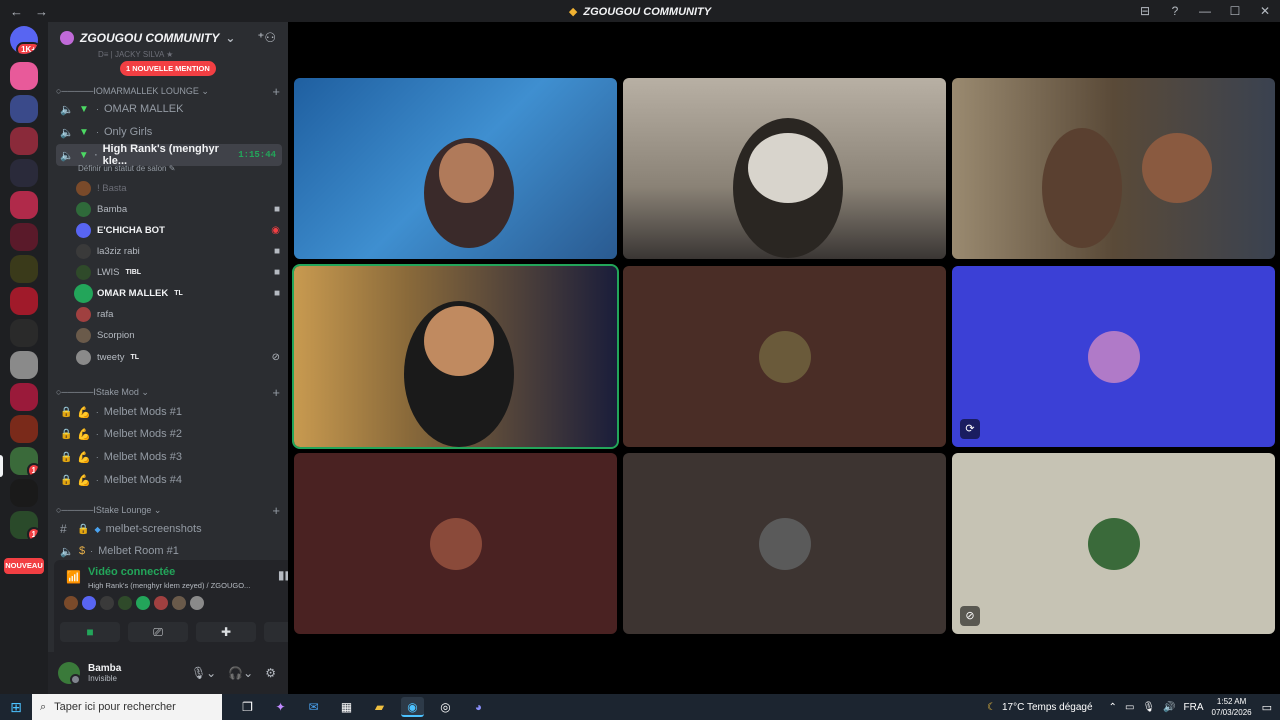  What do you see at coordinates (1265, 11) in the screenshot?
I see `close-button: ✕` at bounding box center [1265, 11].